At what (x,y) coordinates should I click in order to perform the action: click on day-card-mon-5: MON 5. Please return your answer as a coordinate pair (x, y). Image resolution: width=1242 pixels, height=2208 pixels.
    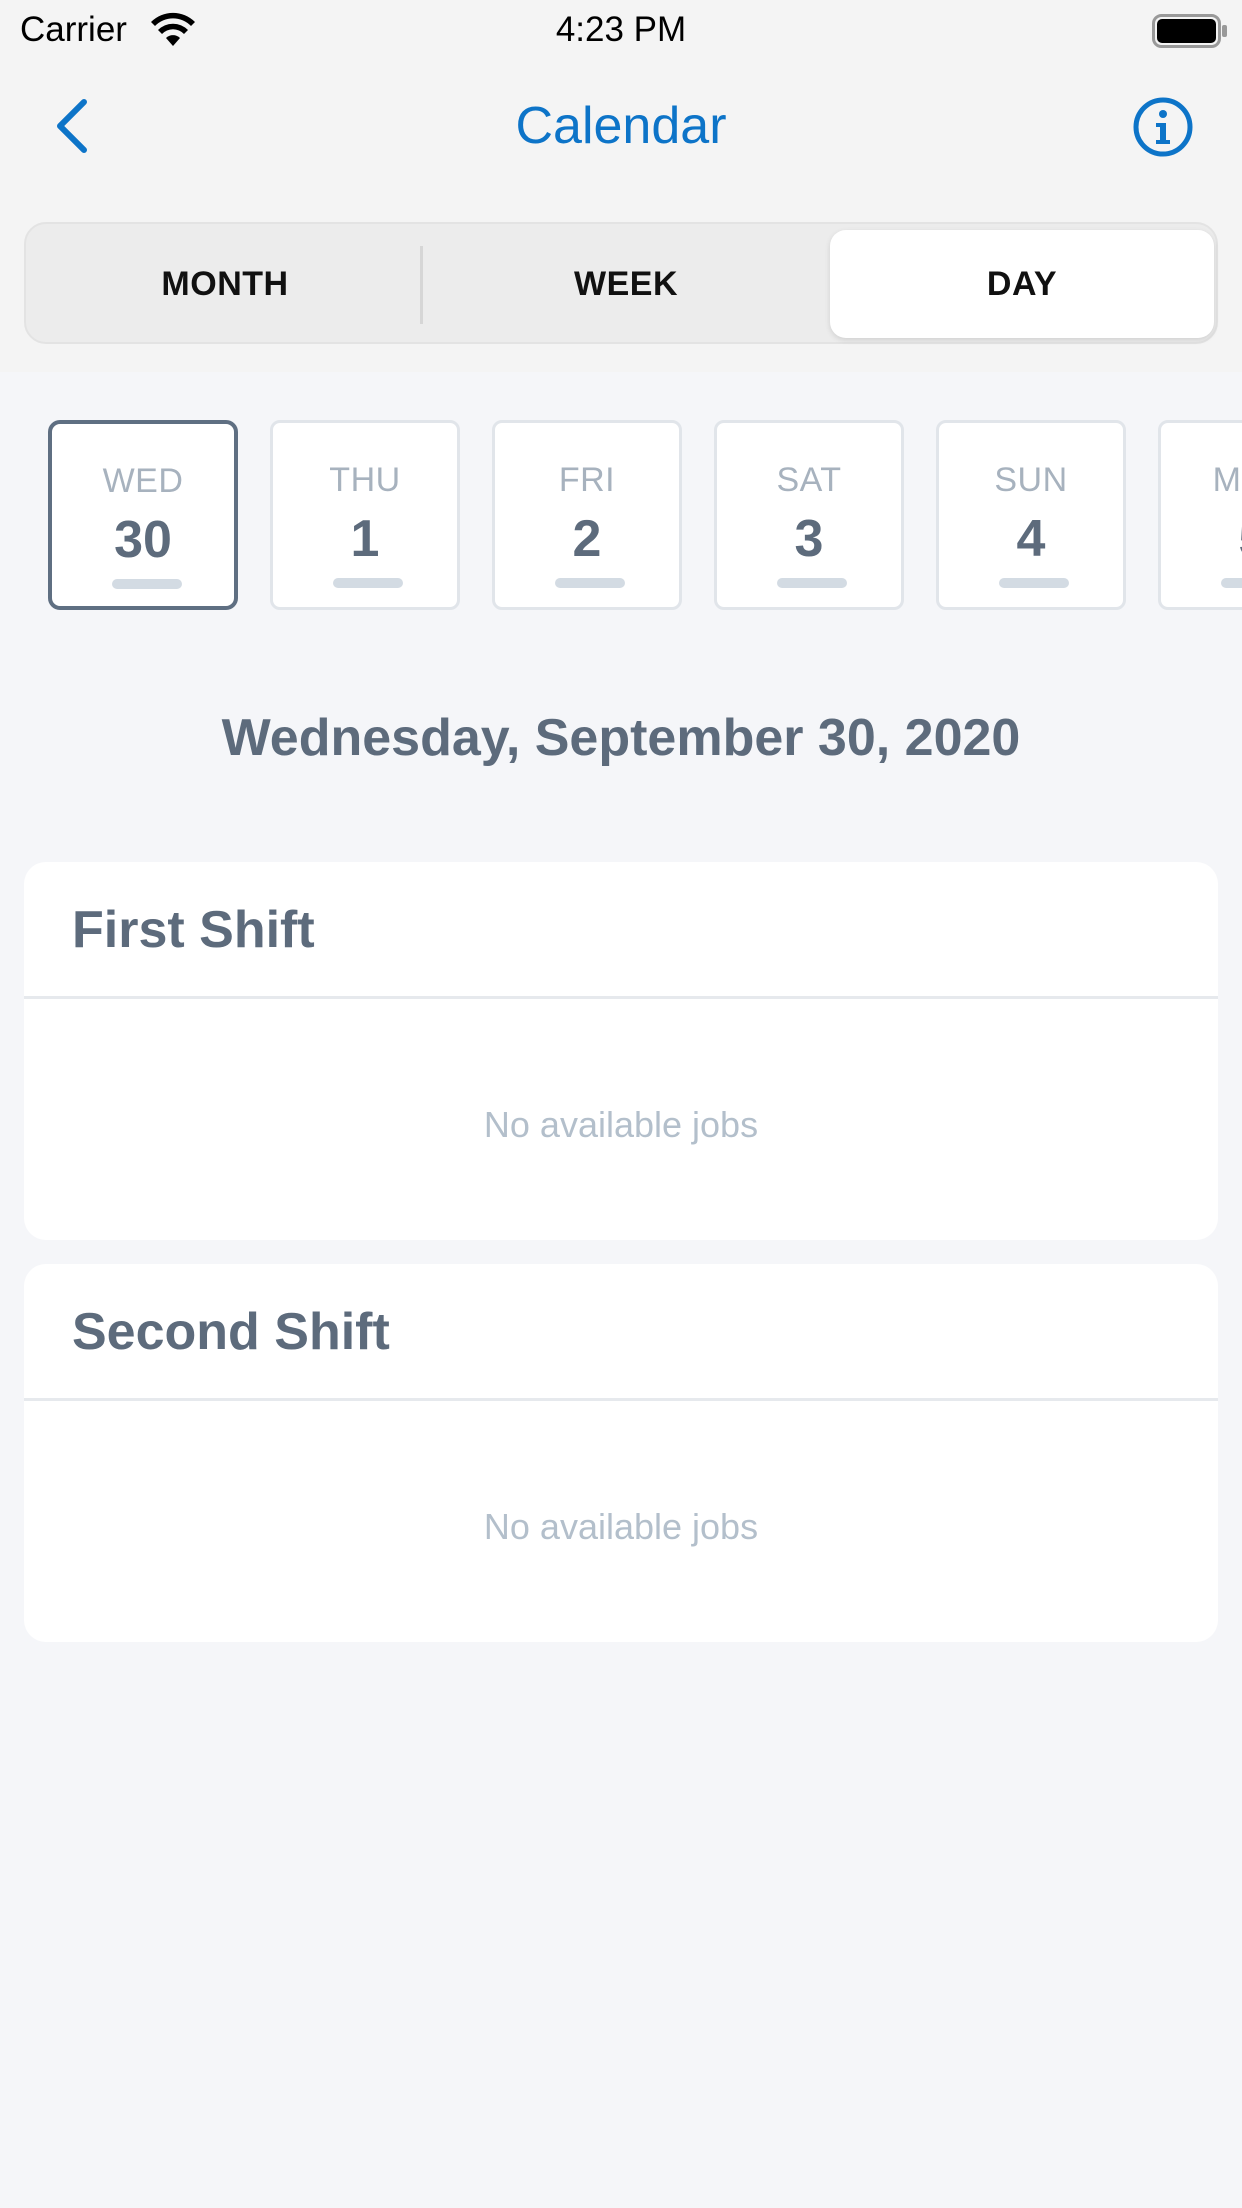
    Looking at the image, I should click on (1200, 515).